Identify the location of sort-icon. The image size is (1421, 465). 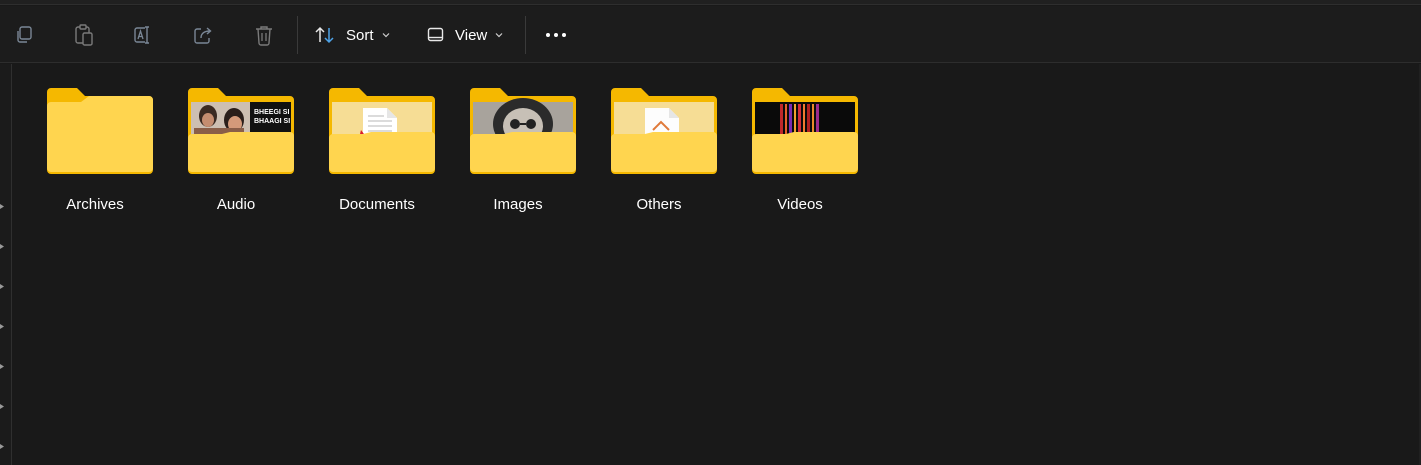
(324, 35).